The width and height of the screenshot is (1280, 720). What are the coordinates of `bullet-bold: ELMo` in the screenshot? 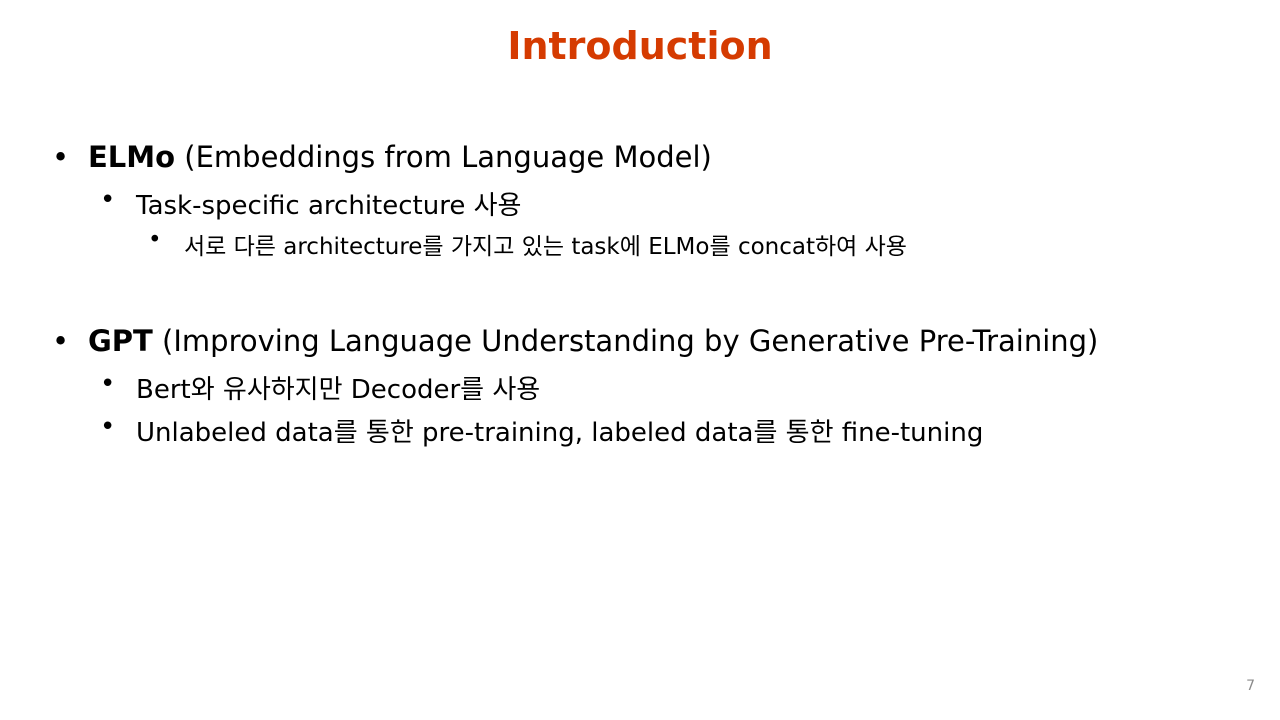 It's located at (132, 157).